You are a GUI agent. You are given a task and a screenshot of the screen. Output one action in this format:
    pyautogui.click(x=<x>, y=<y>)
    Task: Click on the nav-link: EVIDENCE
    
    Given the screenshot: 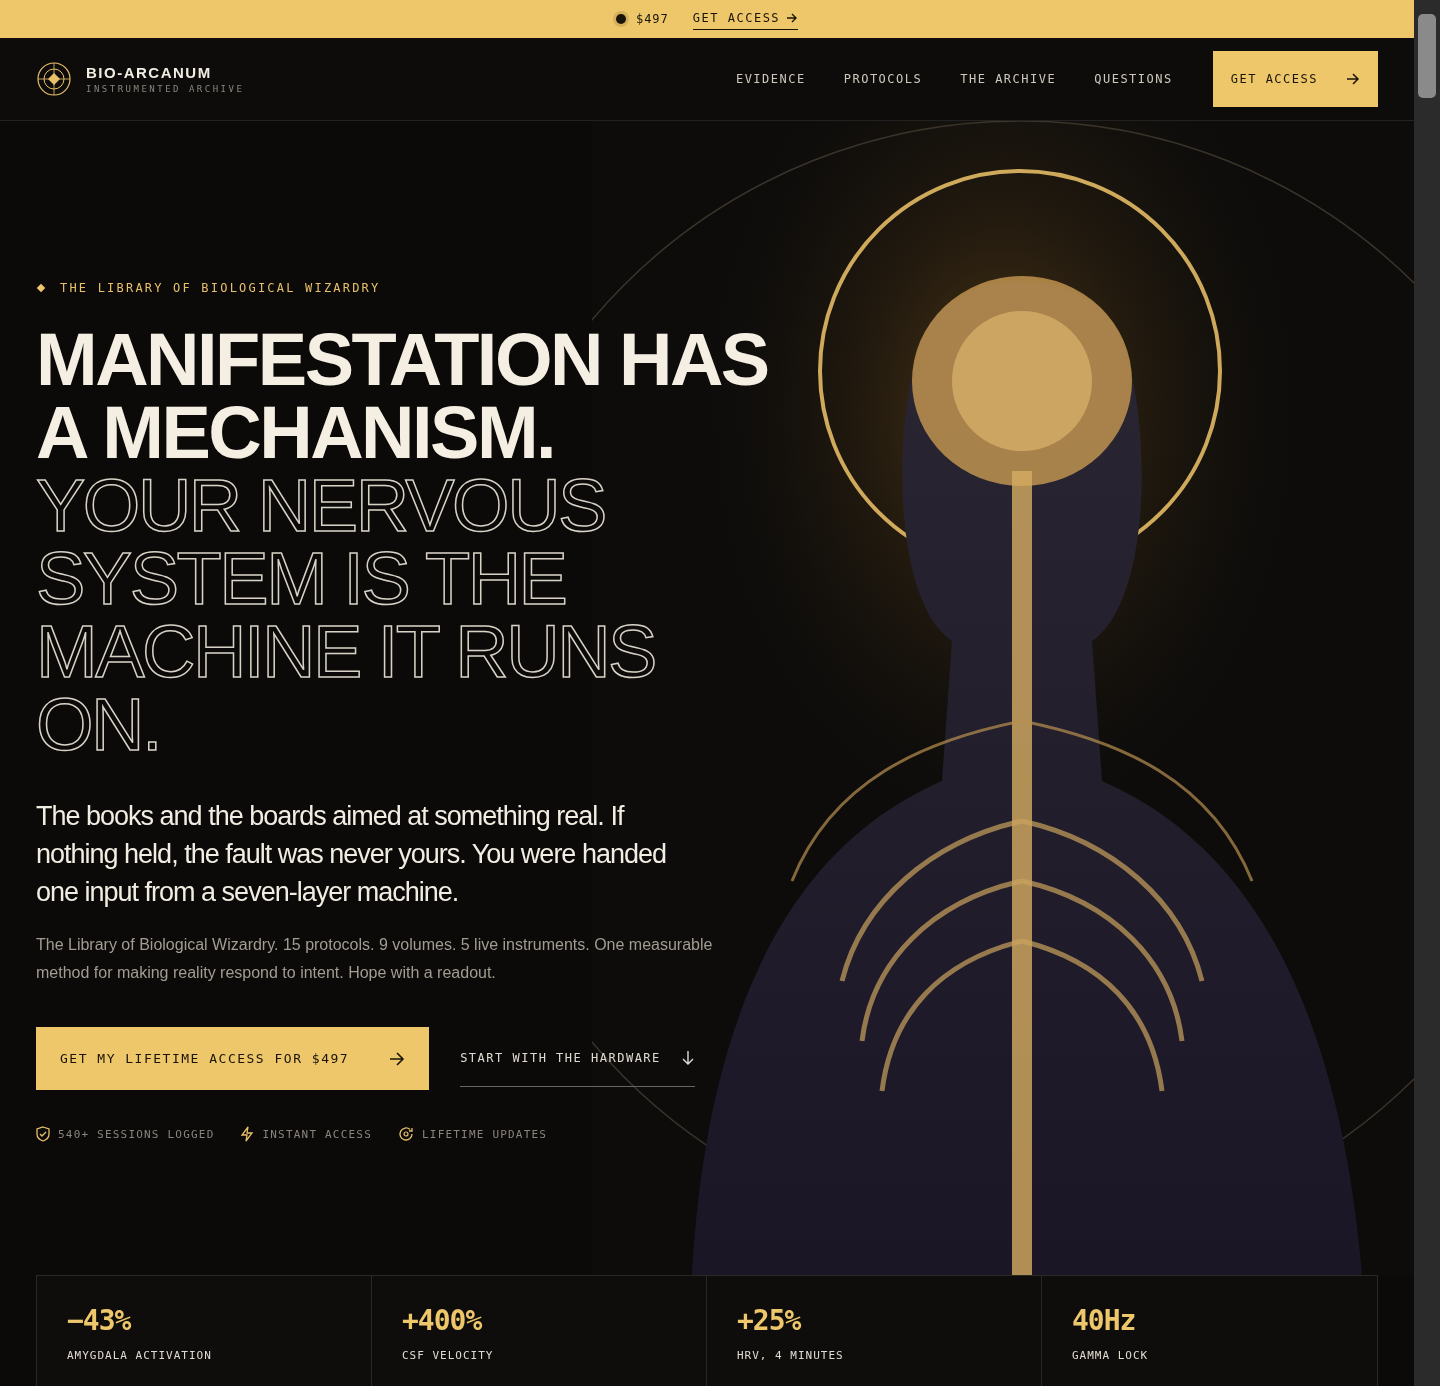 What is the action you would take?
    pyautogui.click(x=770, y=78)
    